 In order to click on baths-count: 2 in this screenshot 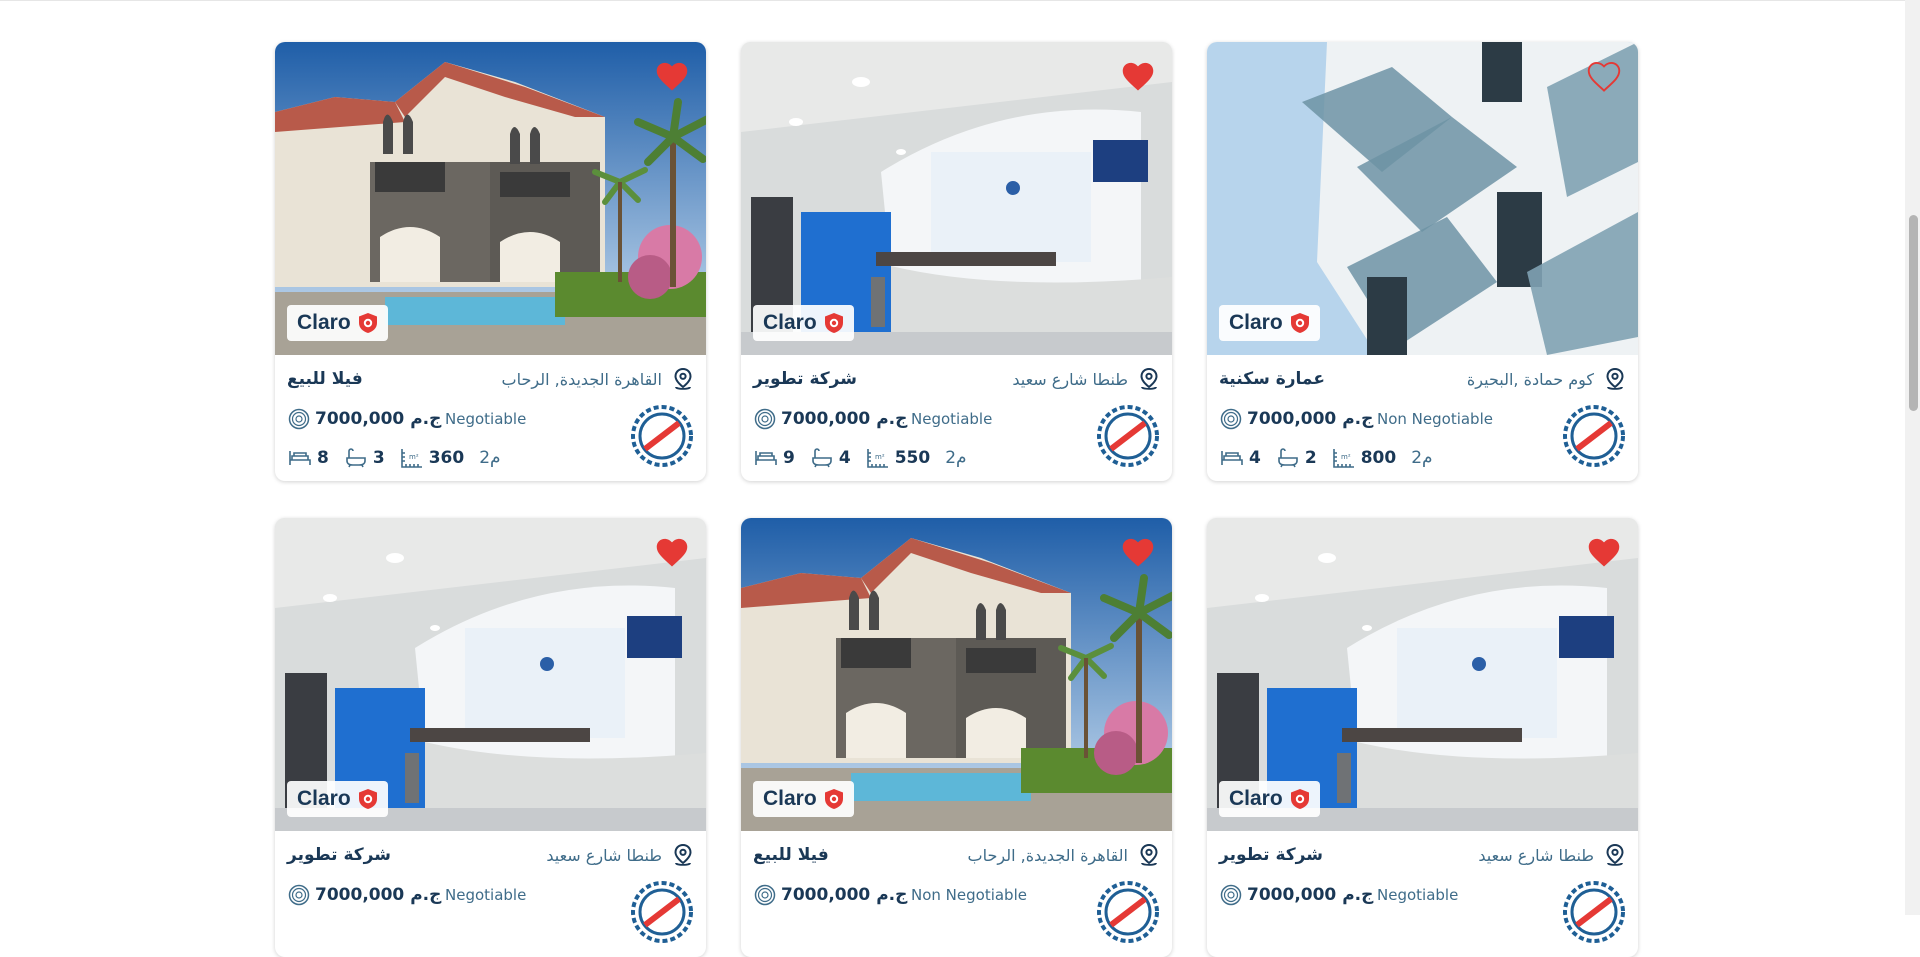, I will do `click(1310, 458)`.